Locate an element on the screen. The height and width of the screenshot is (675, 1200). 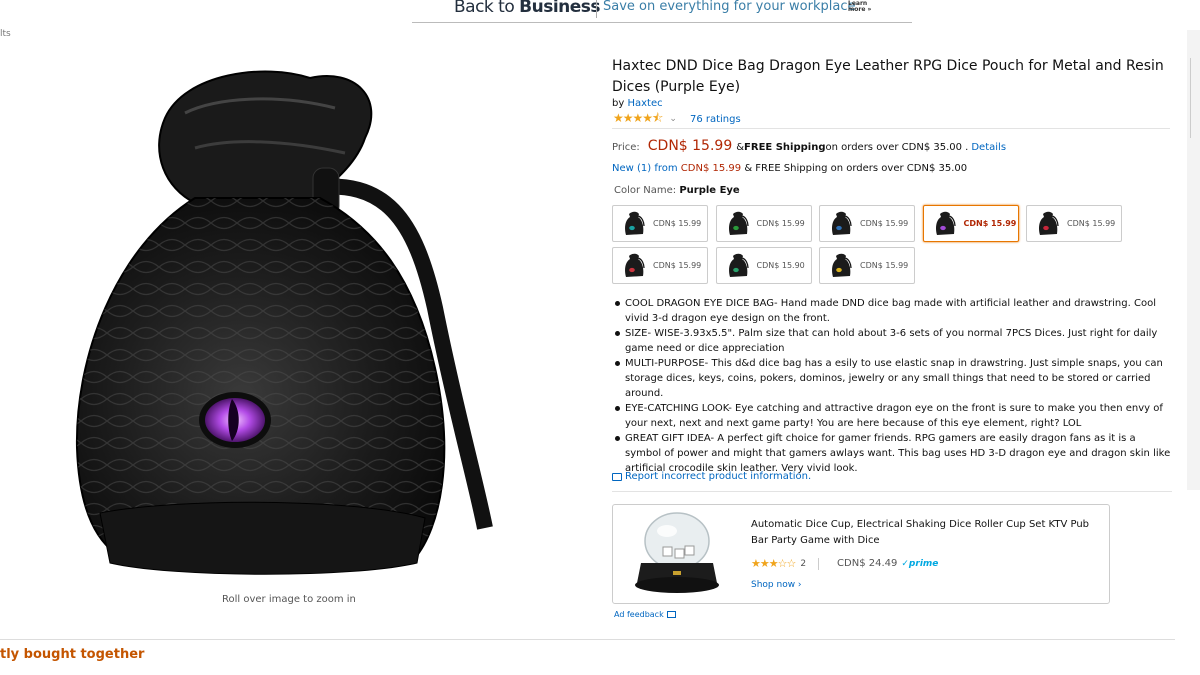
free-shipping-label: FREE Shipping is located at coordinates (785, 147).